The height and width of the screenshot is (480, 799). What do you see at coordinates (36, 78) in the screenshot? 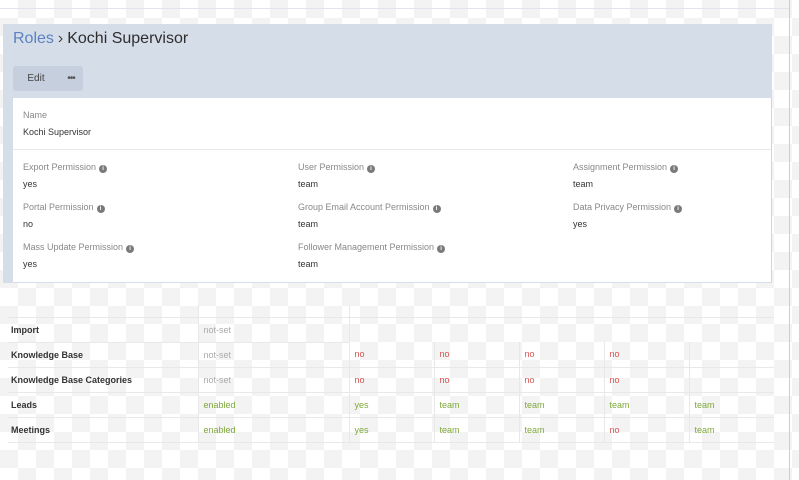
I see `edit-button: Edit` at bounding box center [36, 78].